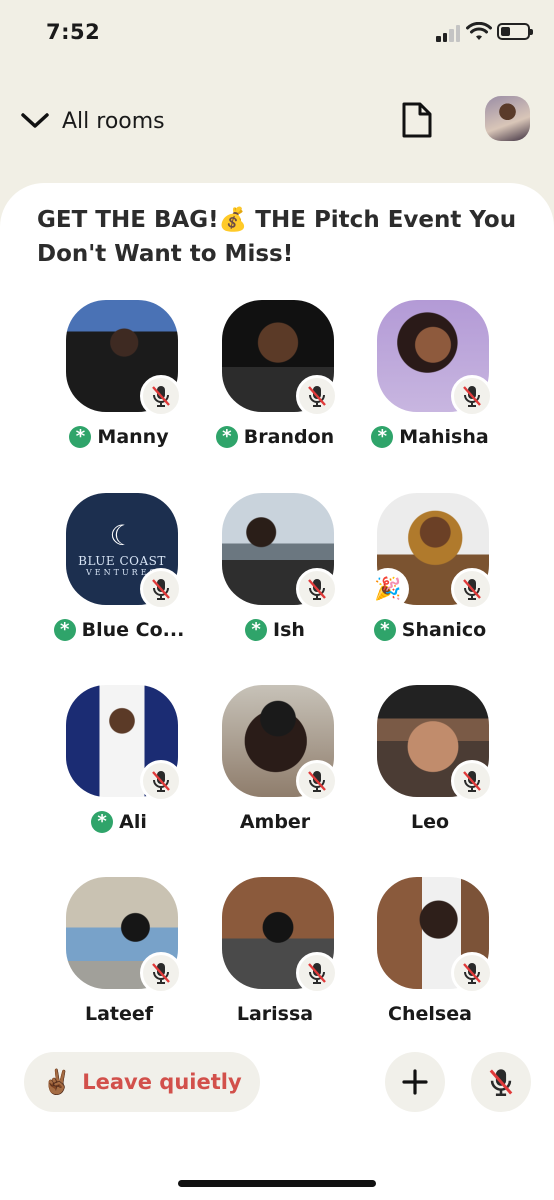 The height and width of the screenshot is (1200, 554). Describe the element at coordinates (515, 31) in the screenshot. I see `battery-icon` at that location.